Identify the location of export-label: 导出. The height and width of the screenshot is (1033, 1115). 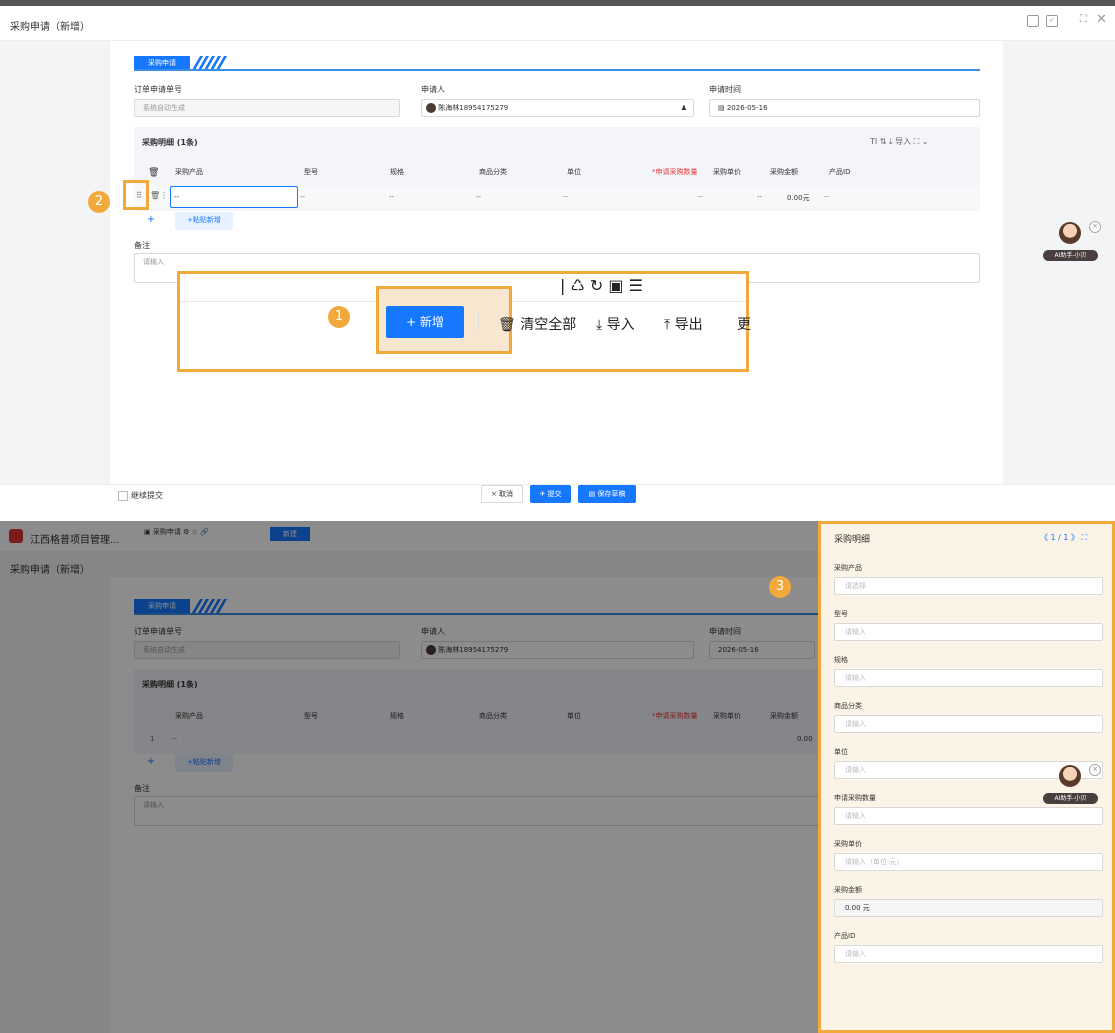
(688, 325).